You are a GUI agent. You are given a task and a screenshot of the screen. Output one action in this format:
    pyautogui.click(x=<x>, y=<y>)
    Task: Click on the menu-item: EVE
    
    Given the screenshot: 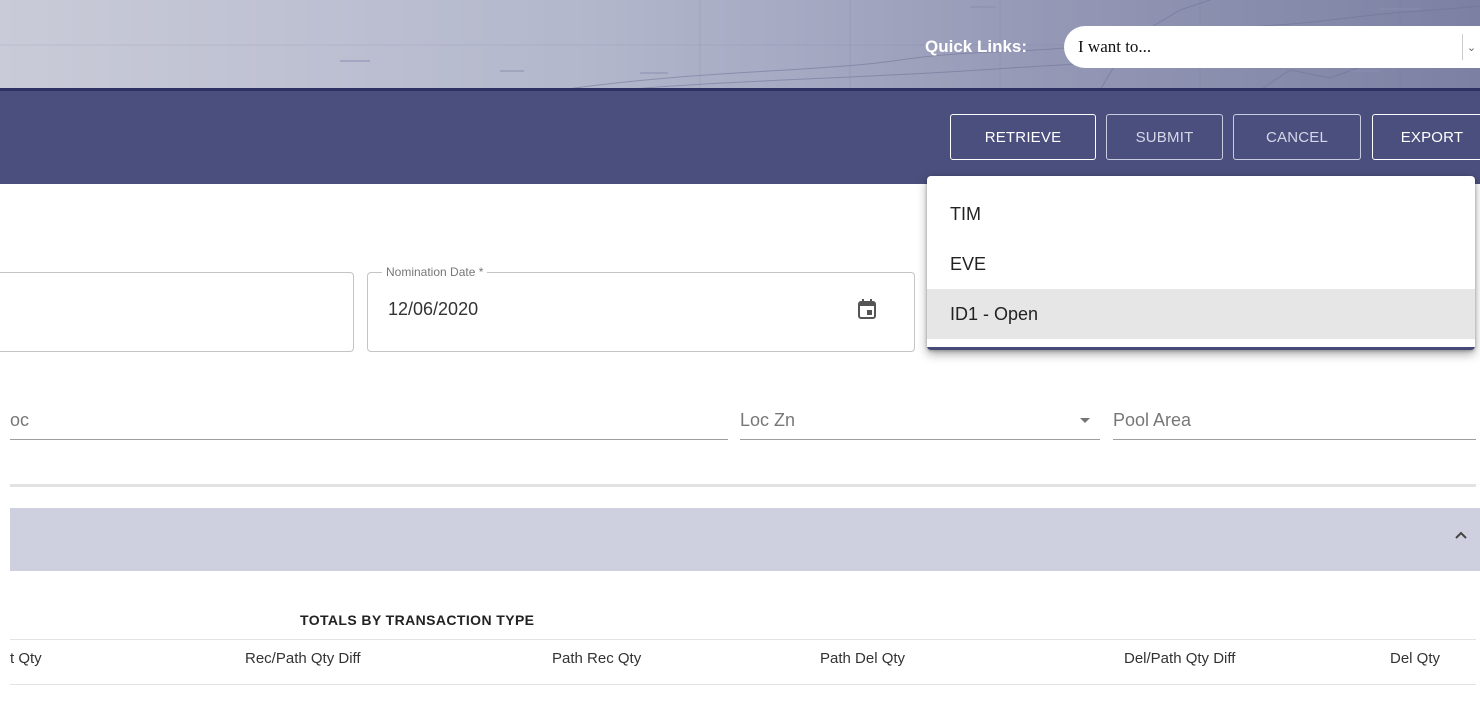 What is the action you would take?
    pyautogui.click(x=1201, y=264)
    